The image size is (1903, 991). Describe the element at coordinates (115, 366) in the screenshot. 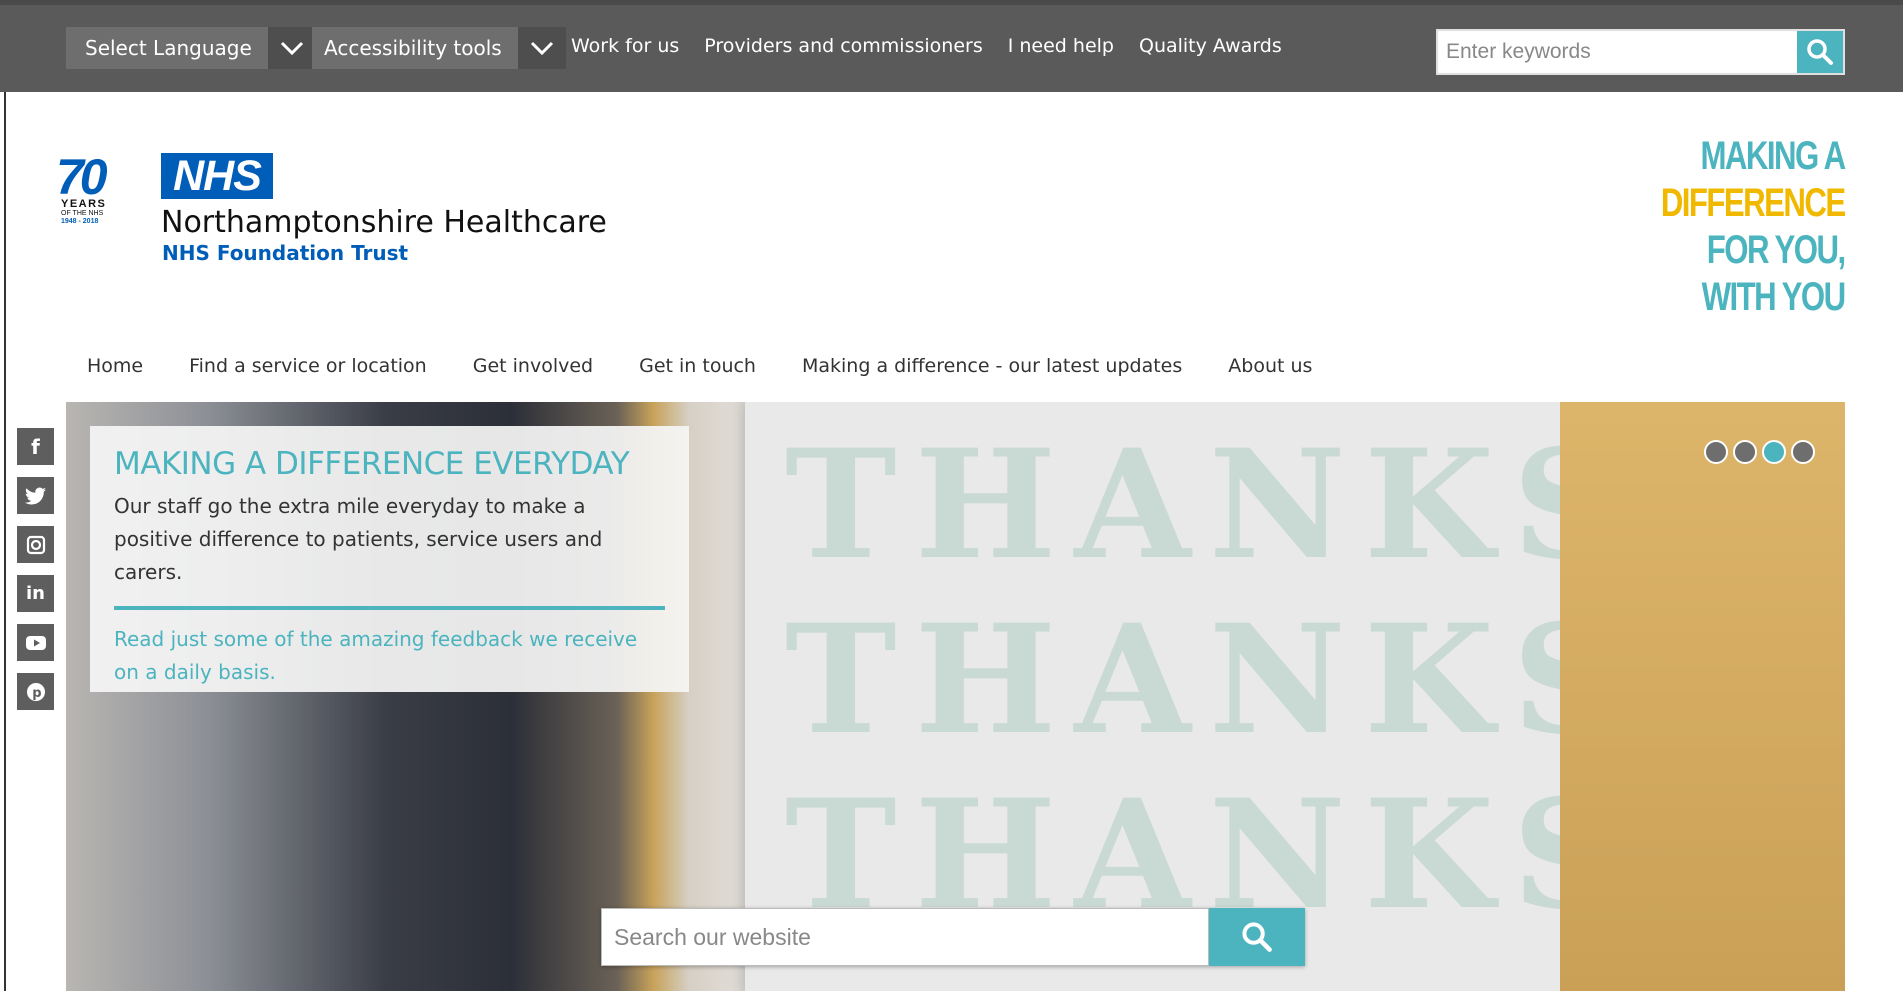

I see `nav-home: Home` at that location.